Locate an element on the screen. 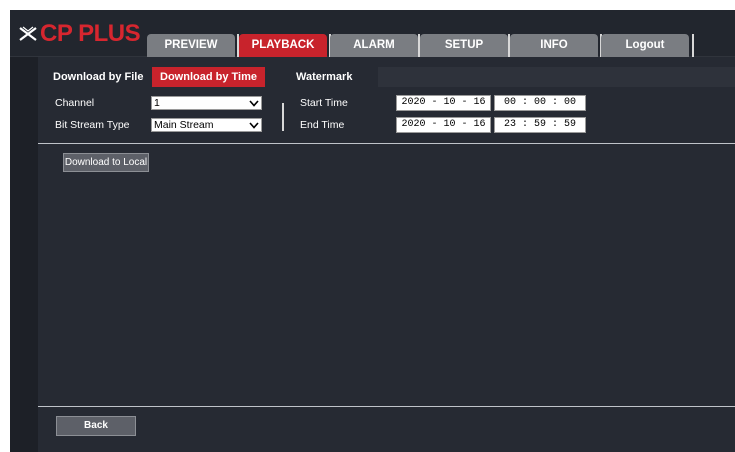 The width and height of the screenshot is (735, 452). tab-alarm: ALARM is located at coordinates (374, 45).